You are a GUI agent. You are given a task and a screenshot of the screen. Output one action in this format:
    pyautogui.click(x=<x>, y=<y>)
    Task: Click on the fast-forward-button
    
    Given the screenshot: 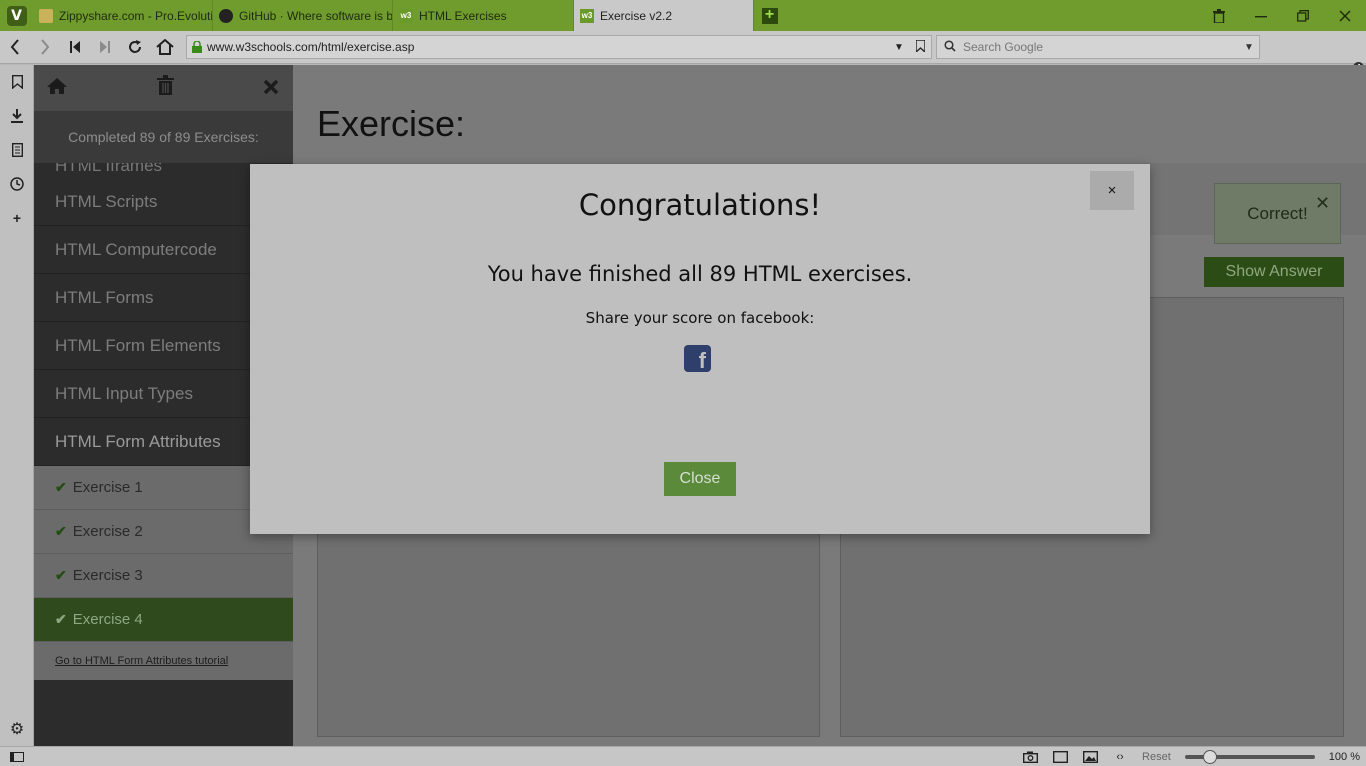 What is the action you would take?
    pyautogui.click(x=105, y=47)
    